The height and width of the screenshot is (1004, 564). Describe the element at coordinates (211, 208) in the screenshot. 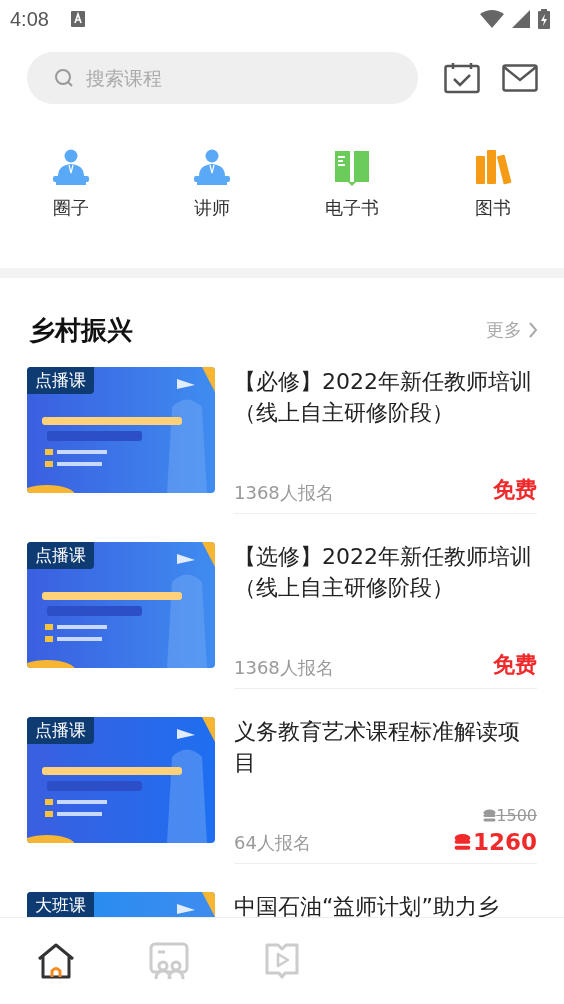

I see `shortcut-label: 讲师` at that location.